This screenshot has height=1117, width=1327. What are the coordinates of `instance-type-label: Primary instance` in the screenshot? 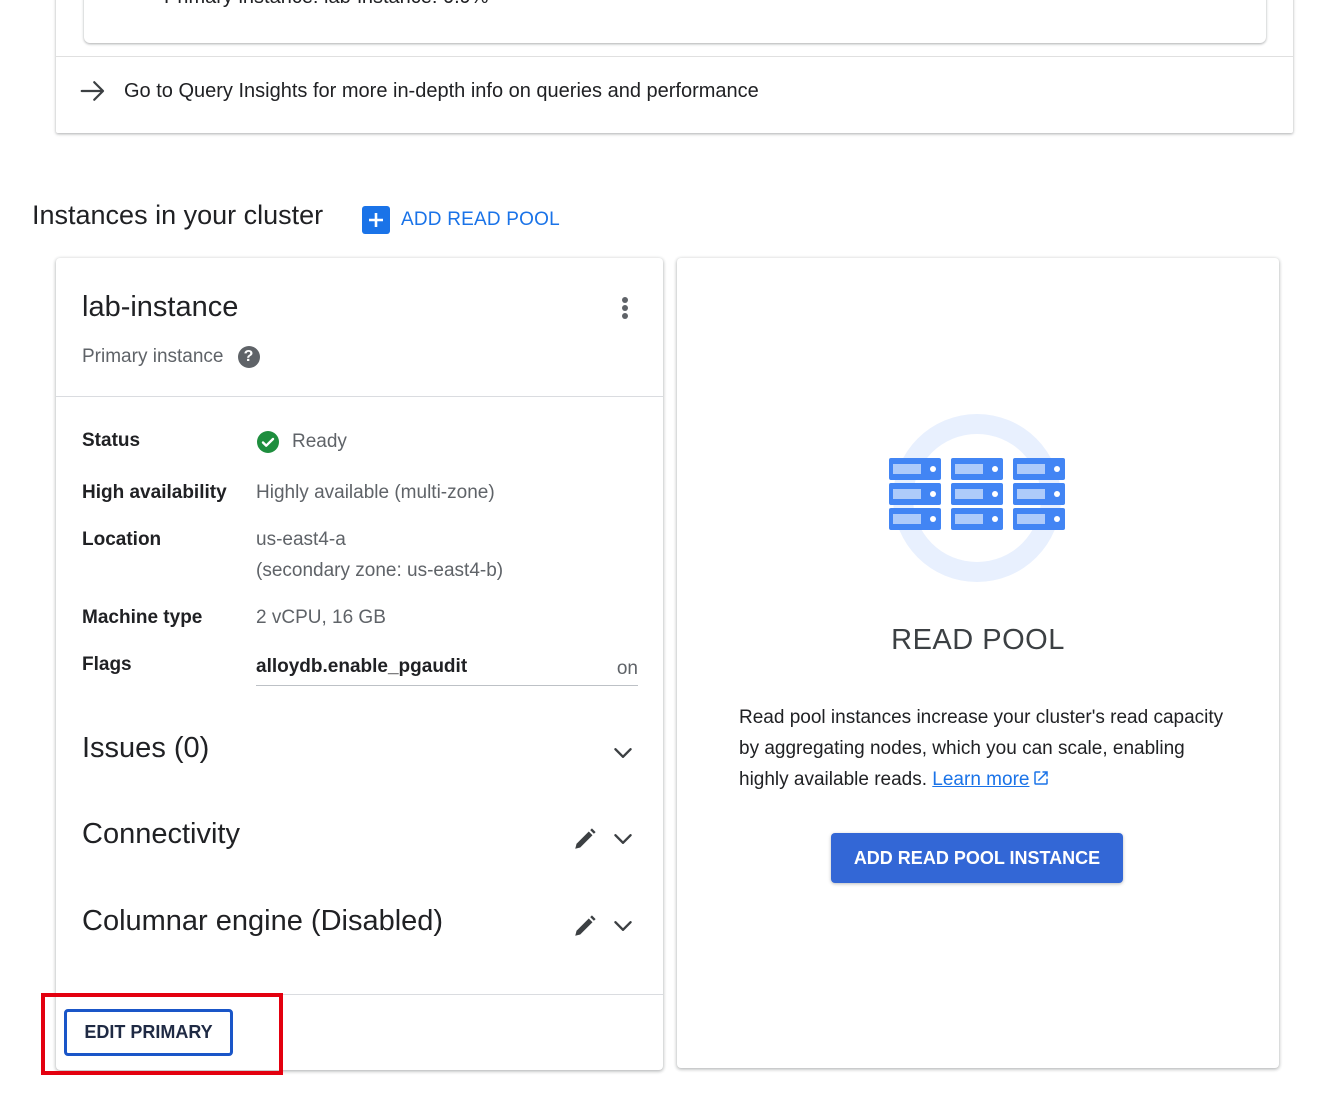 It's located at (153, 356).